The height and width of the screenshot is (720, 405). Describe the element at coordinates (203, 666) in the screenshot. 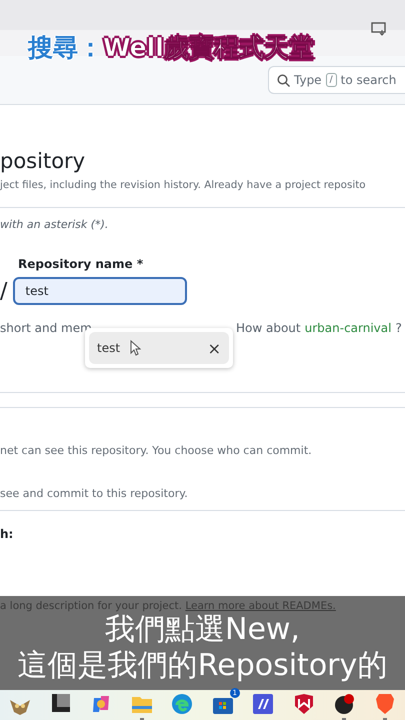

I see `video-subtitle: 這個是我們的Repository的` at that location.